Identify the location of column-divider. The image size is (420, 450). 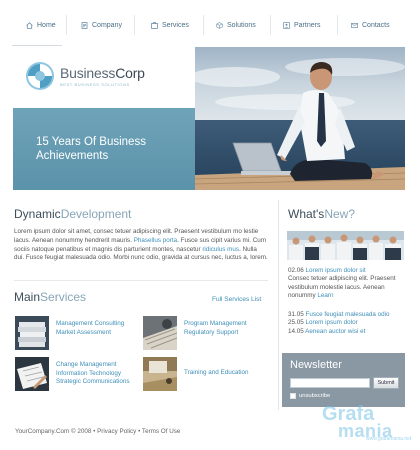
(278, 305).